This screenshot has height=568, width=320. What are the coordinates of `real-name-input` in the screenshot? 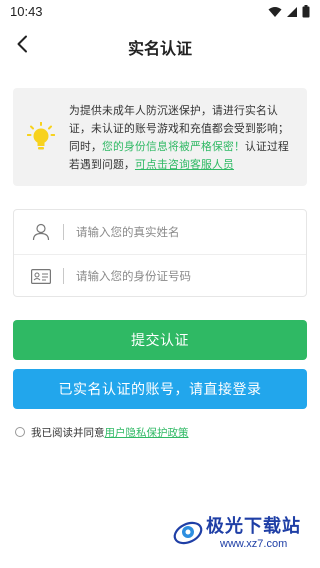 It's located at (186, 232).